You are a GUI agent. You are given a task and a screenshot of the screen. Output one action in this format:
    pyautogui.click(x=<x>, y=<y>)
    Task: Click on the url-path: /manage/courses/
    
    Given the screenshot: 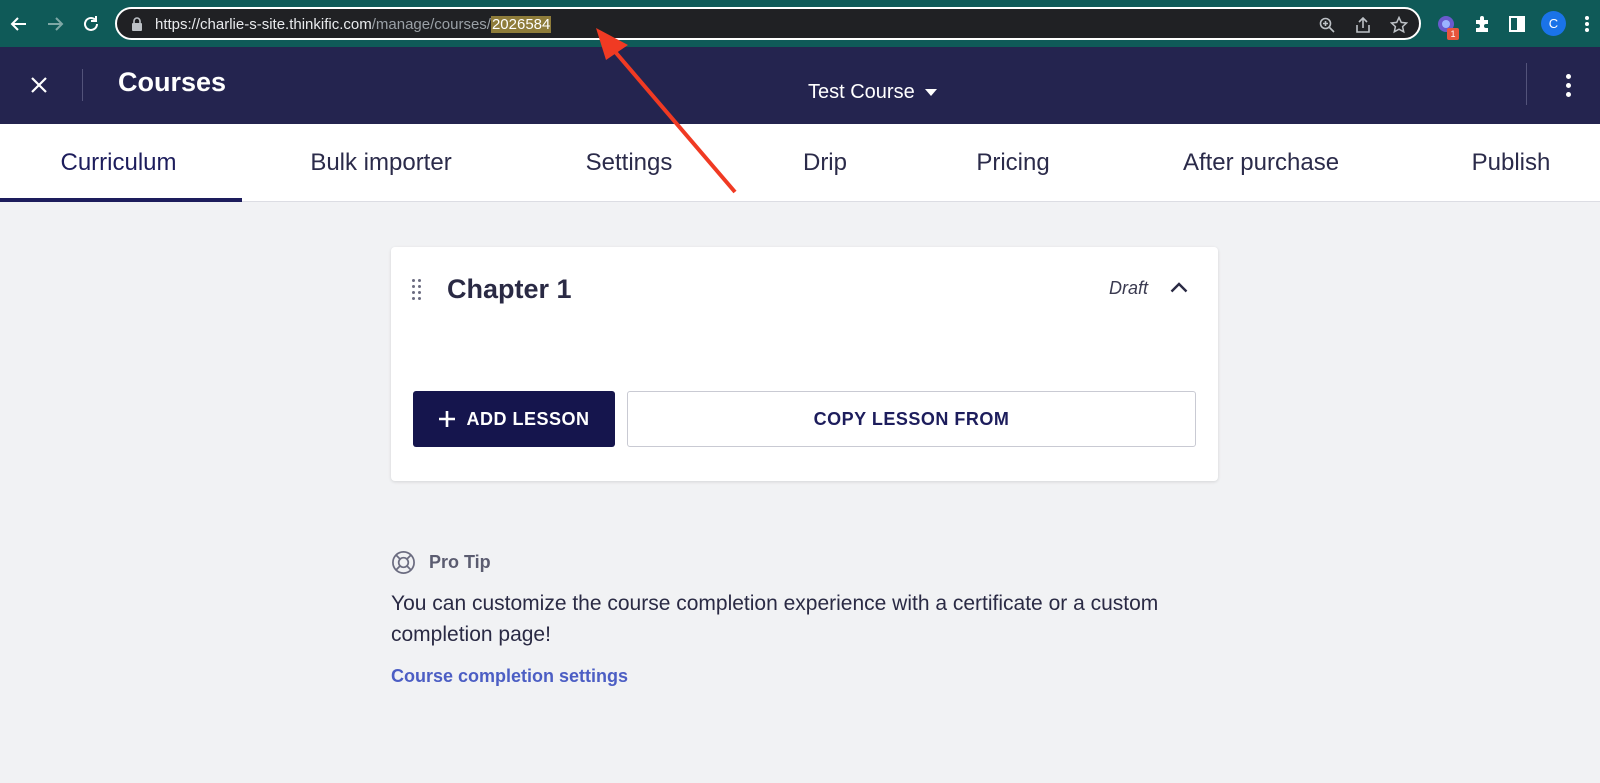 What is the action you would take?
    pyautogui.click(x=431, y=24)
    